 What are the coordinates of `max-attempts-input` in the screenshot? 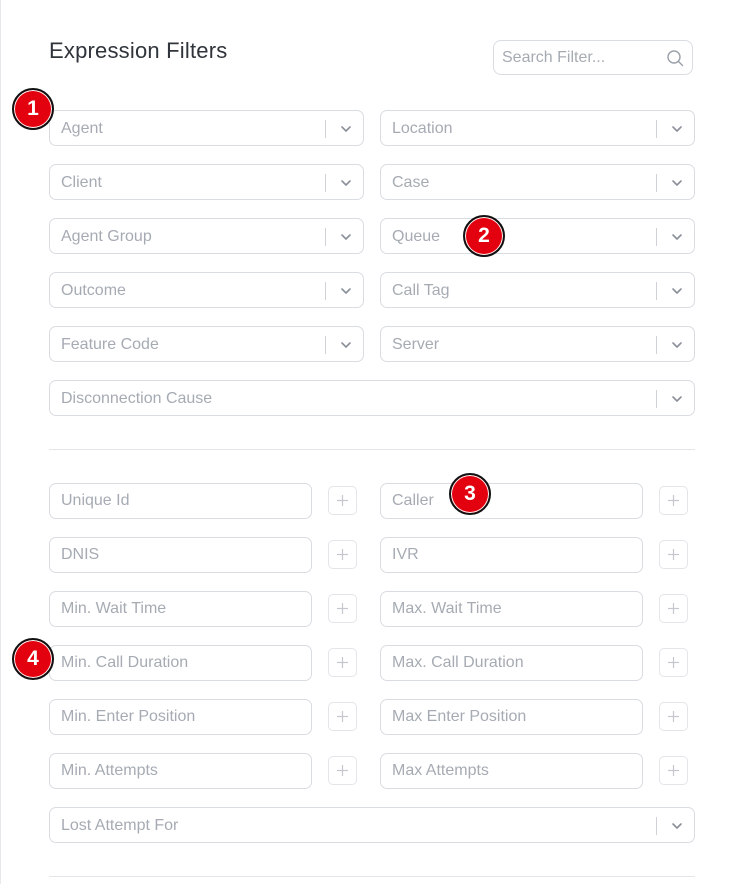 It's located at (507, 771).